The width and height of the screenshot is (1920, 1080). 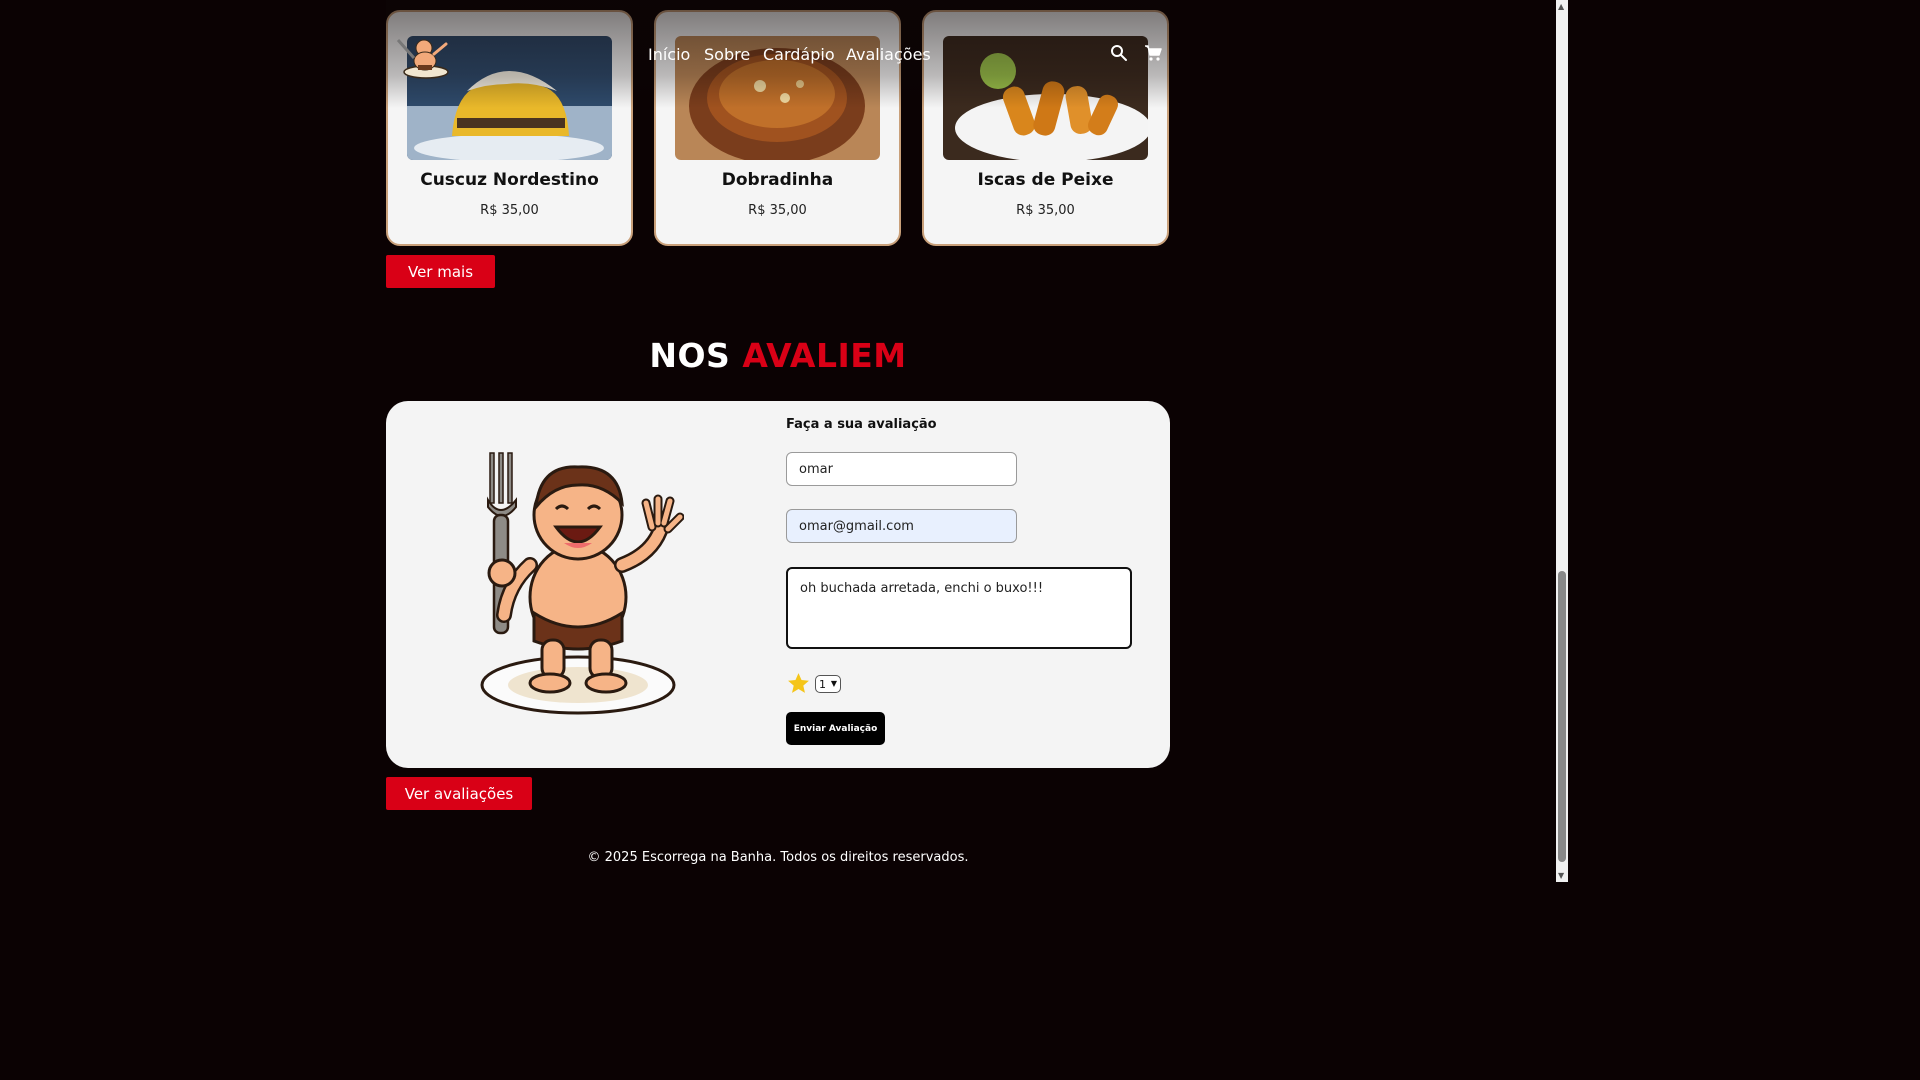 What do you see at coordinates (1119, 53) in the screenshot?
I see `search-icon` at bounding box center [1119, 53].